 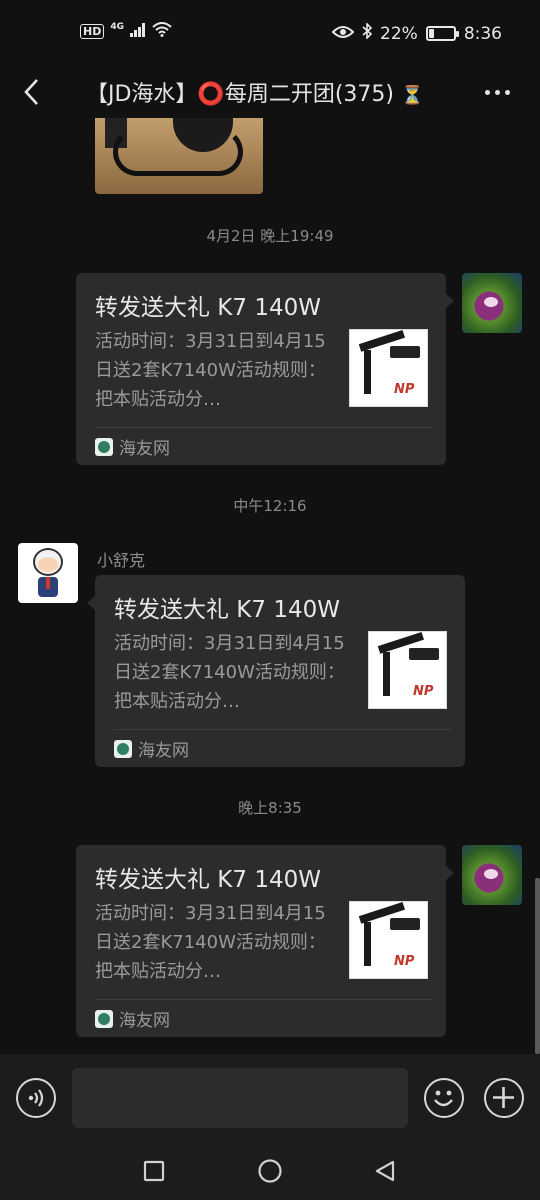 I want to click on timestamp: 4月2日 晚上19:49, so click(x=270, y=236).